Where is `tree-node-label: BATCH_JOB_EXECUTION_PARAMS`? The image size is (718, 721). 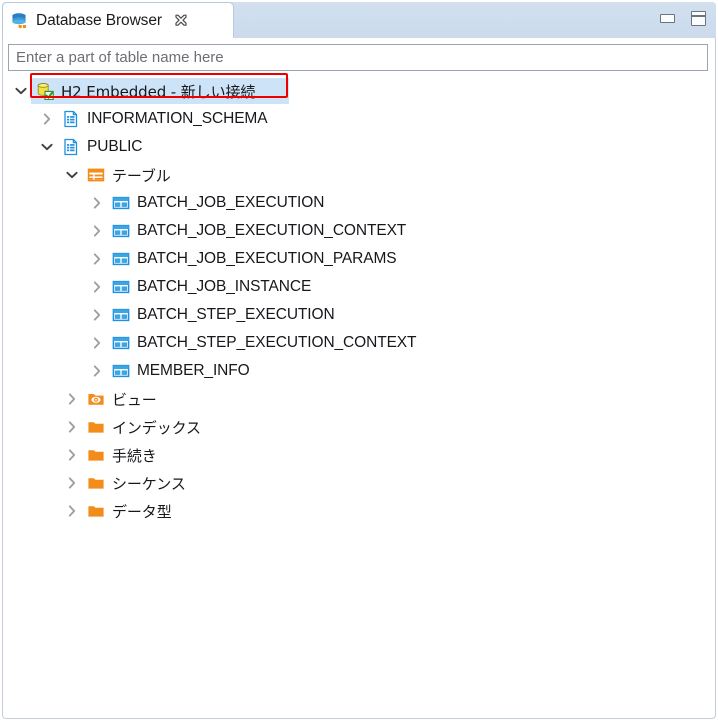 tree-node-label: BATCH_JOB_EXECUTION_PARAMS is located at coordinates (267, 258).